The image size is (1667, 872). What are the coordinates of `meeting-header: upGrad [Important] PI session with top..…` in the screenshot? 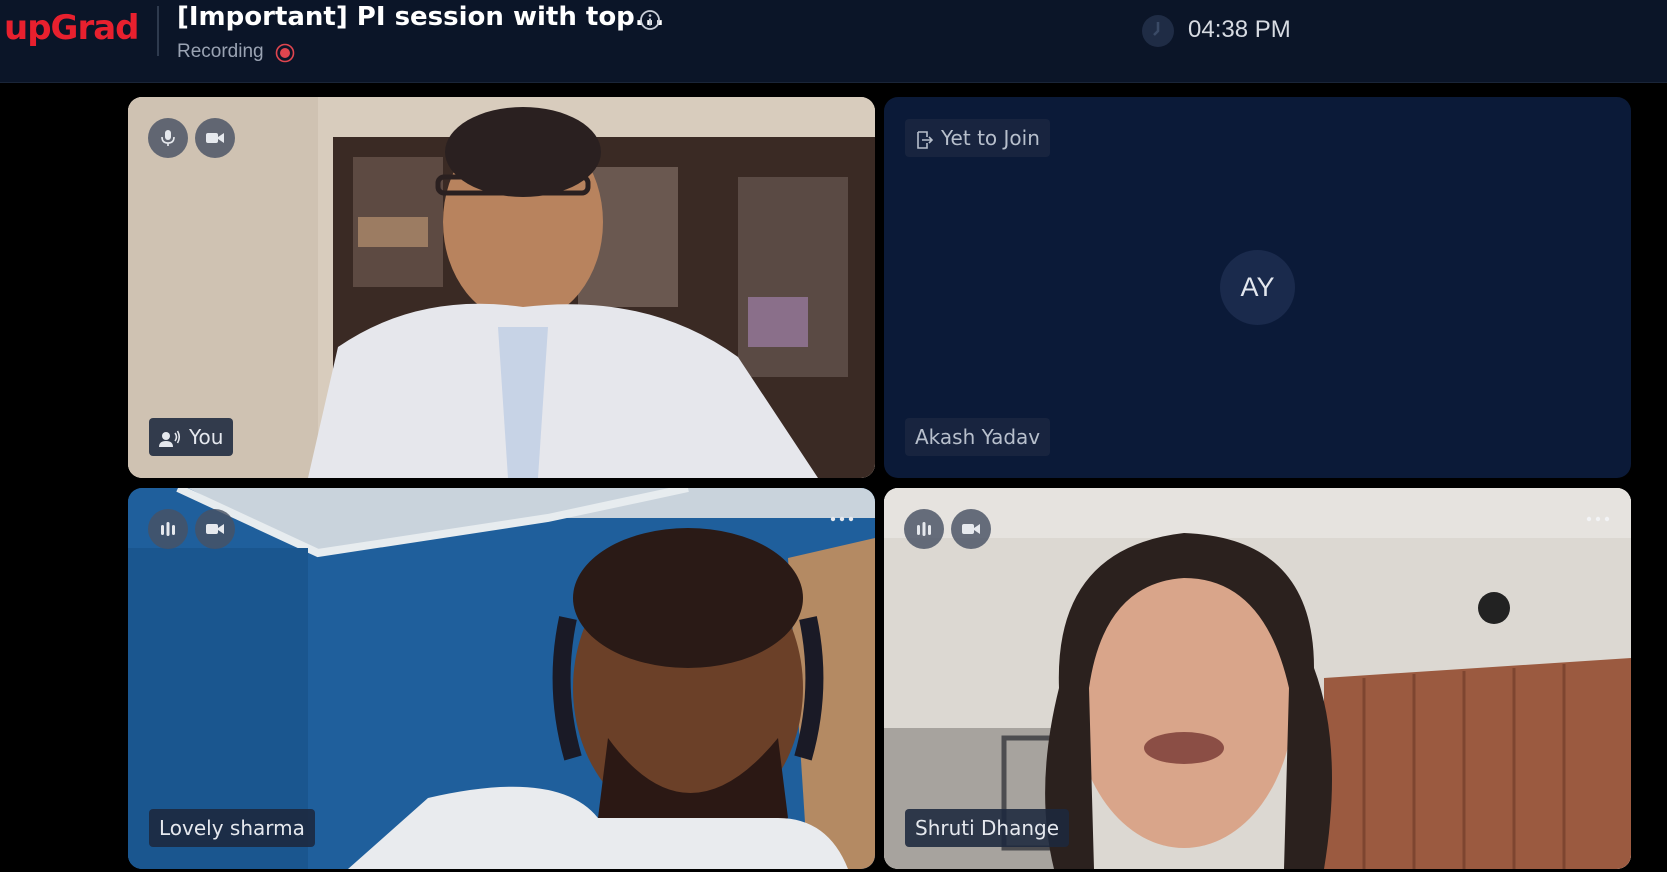 It's located at (833, 41).